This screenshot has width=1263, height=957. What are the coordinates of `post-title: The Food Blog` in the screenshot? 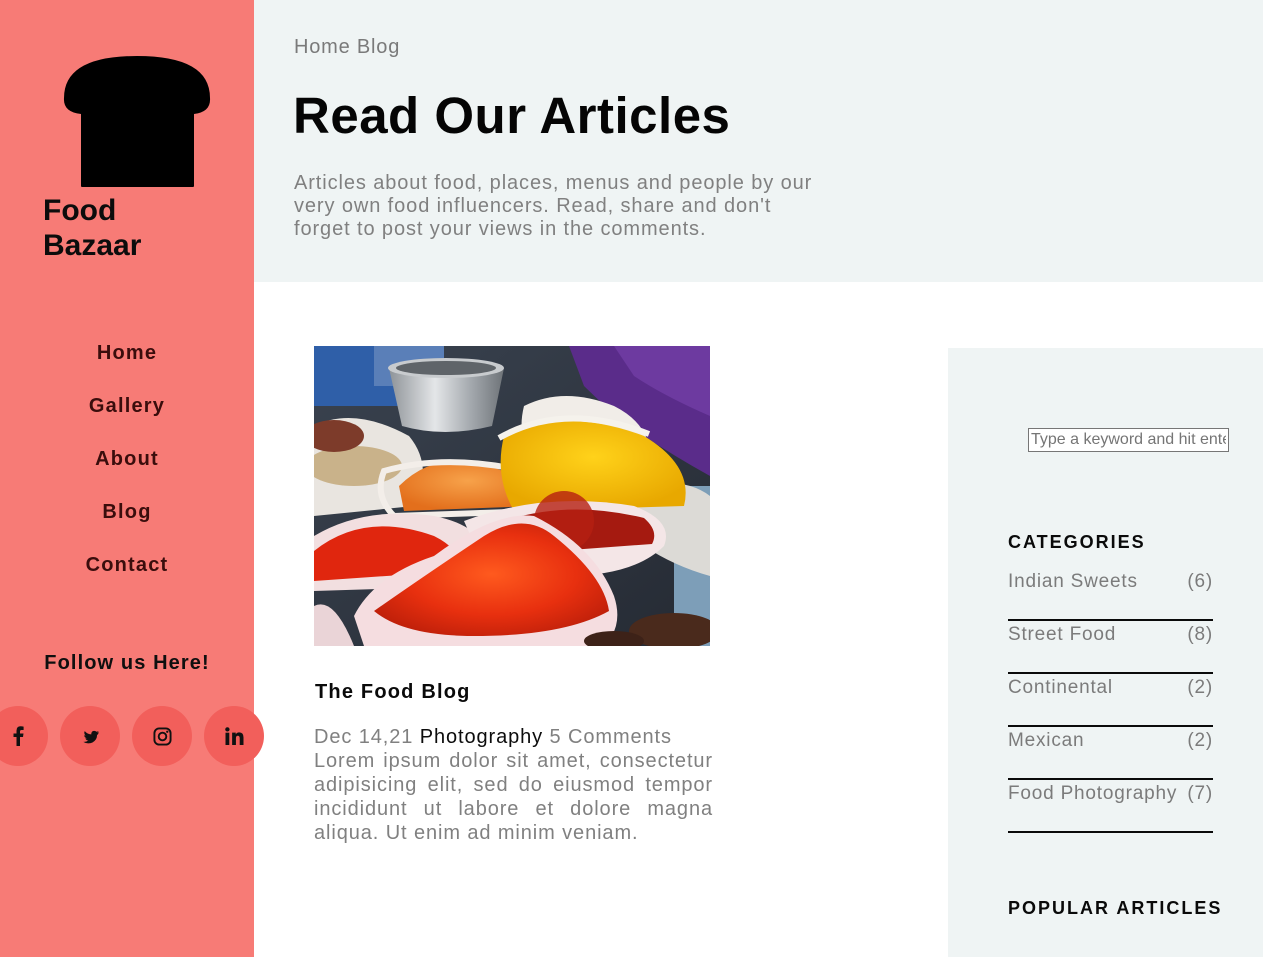 It's located at (393, 692).